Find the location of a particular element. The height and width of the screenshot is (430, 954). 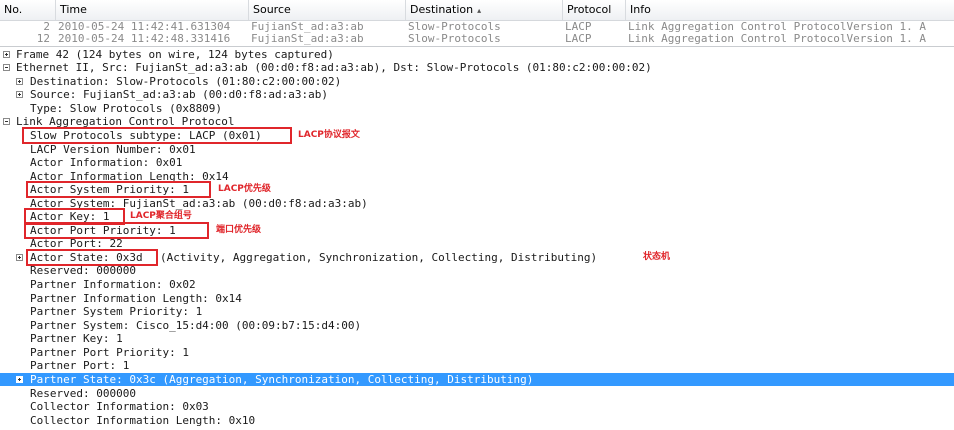

column-header-time: Time is located at coordinates (152, 10).